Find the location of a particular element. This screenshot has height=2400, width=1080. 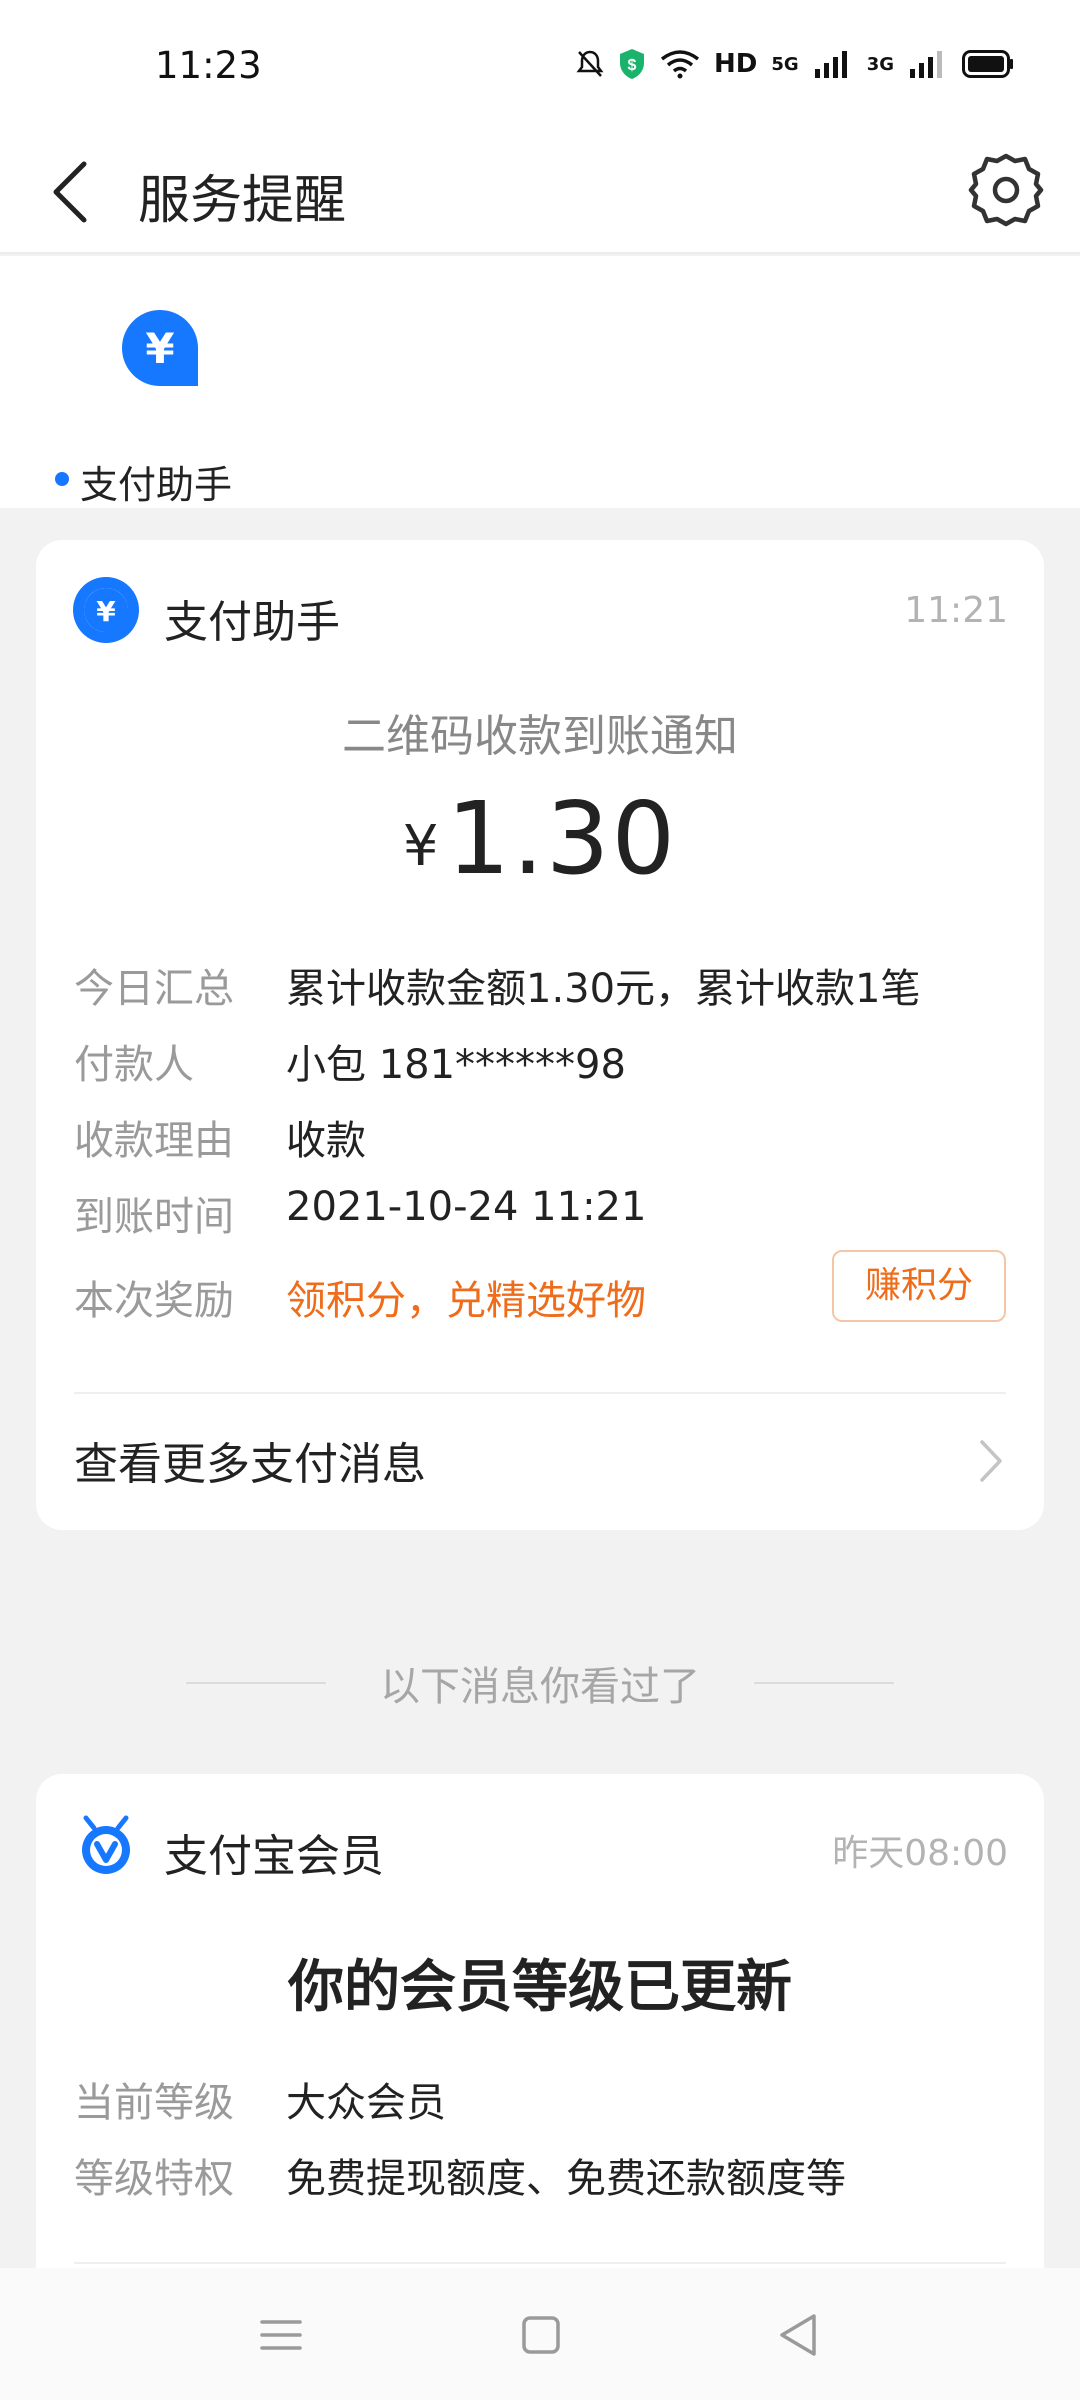

status-bar: 11:23 $ HD 5G 3G is located at coordinates (540, 65).